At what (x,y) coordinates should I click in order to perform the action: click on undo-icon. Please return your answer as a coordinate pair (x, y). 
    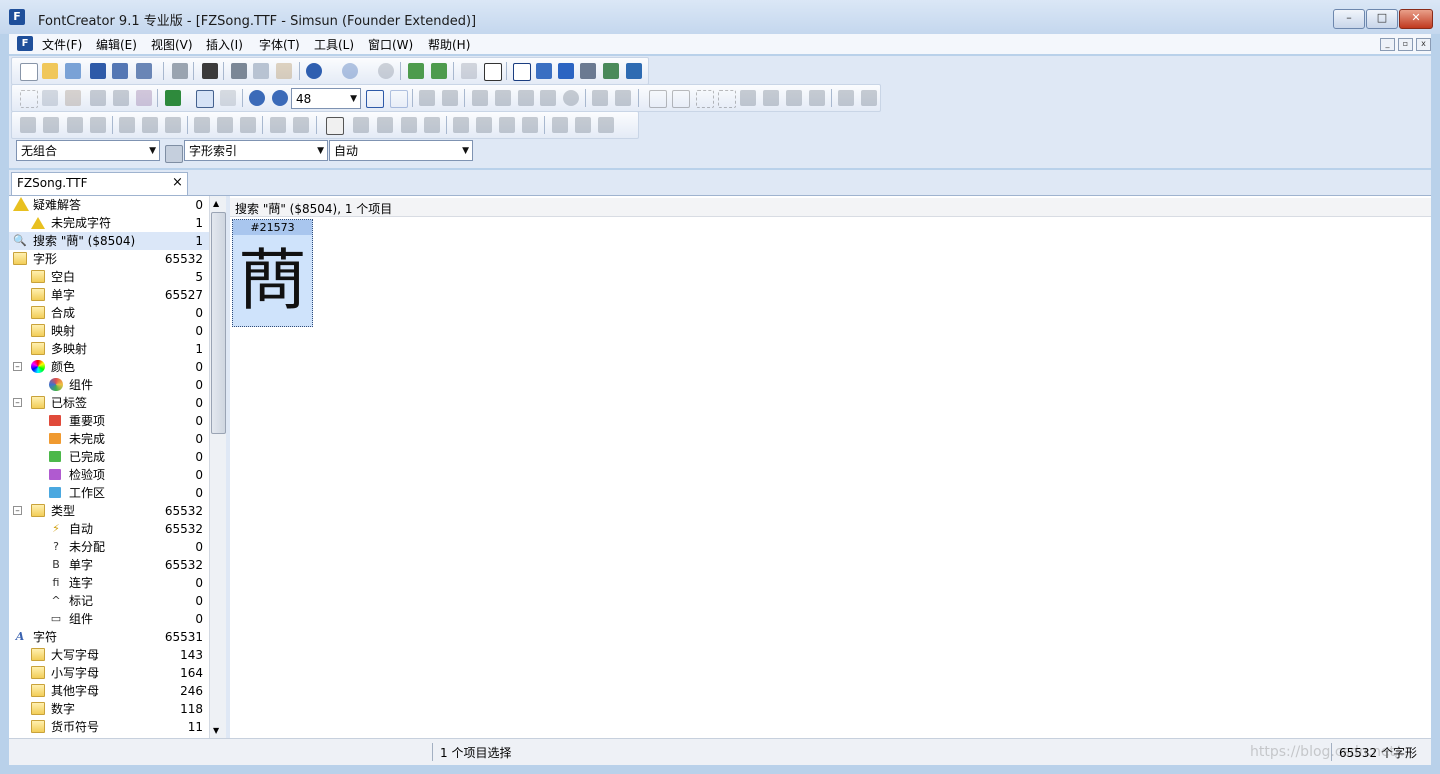
    Looking at the image, I should click on (314, 71).